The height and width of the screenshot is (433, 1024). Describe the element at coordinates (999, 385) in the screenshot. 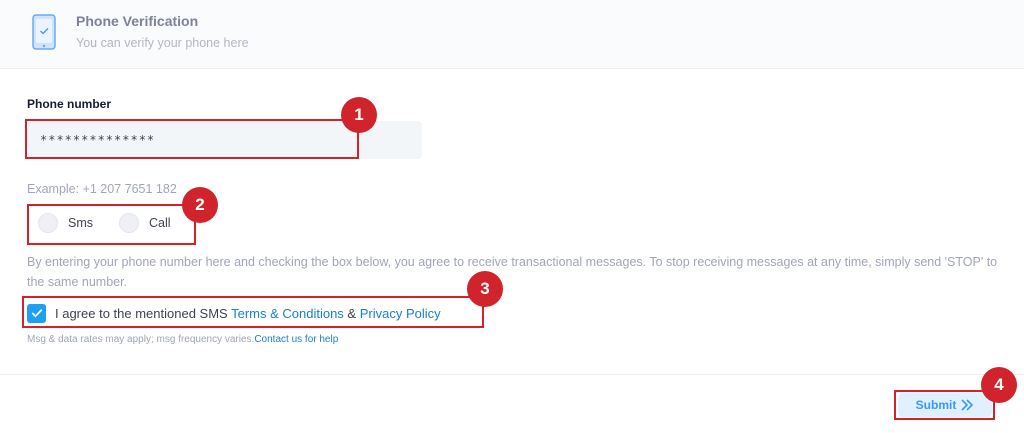

I see `callout-4-badge: 4` at that location.